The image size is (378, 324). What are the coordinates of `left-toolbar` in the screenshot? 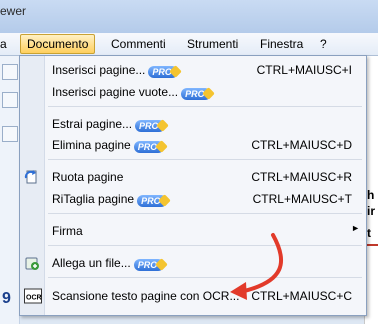 It's located at (10, 190).